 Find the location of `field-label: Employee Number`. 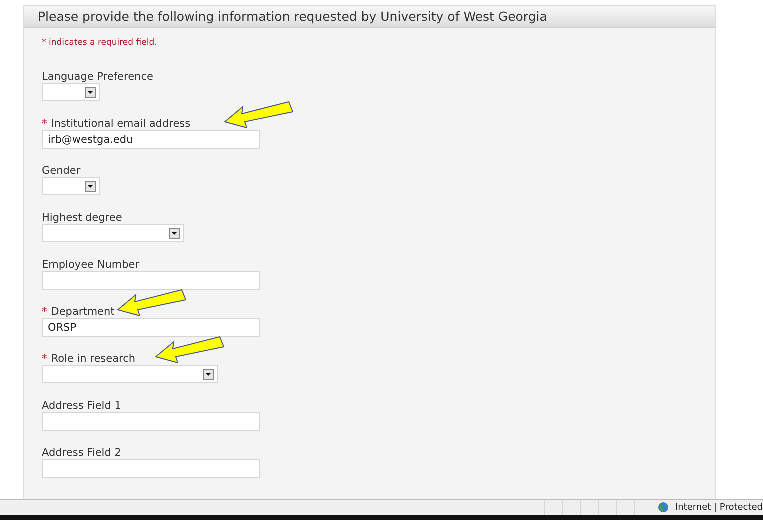

field-label: Employee Number is located at coordinates (91, 265).